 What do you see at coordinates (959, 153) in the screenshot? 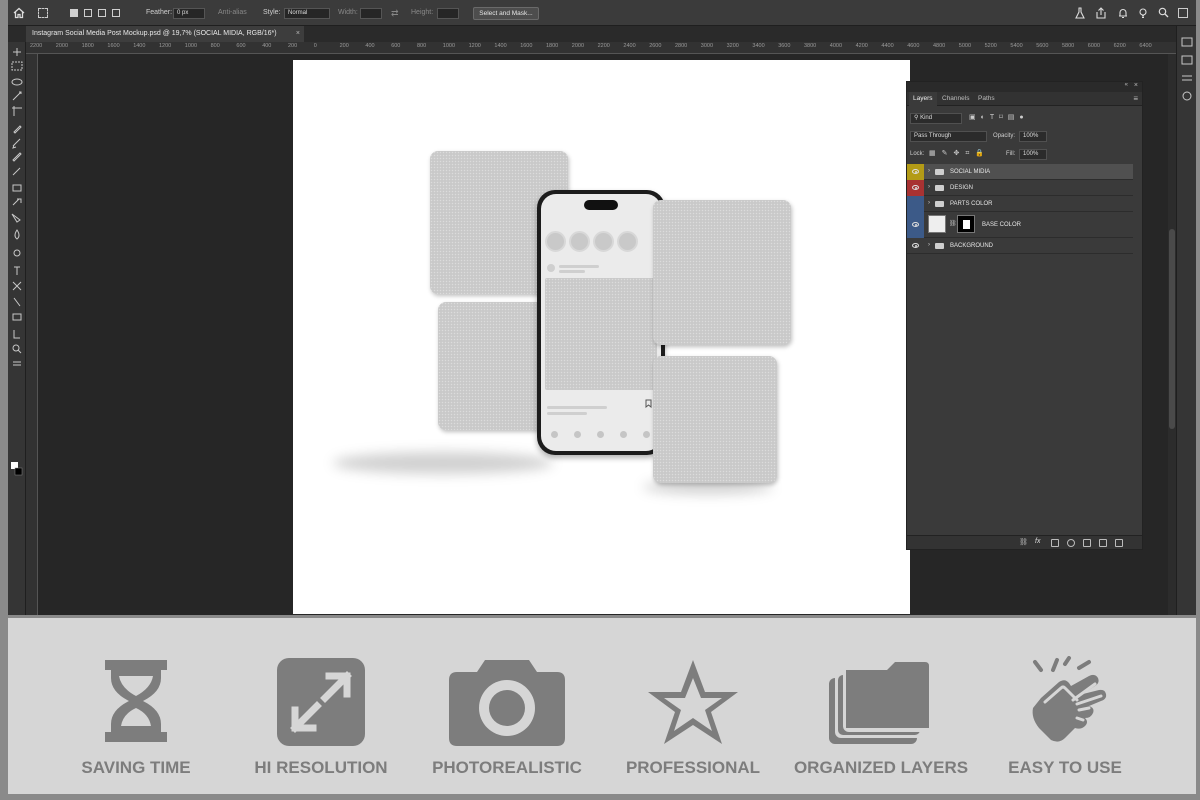
I see `lock-icons: ▦✎✥⌗🔒` at bounding box center [959, 153].